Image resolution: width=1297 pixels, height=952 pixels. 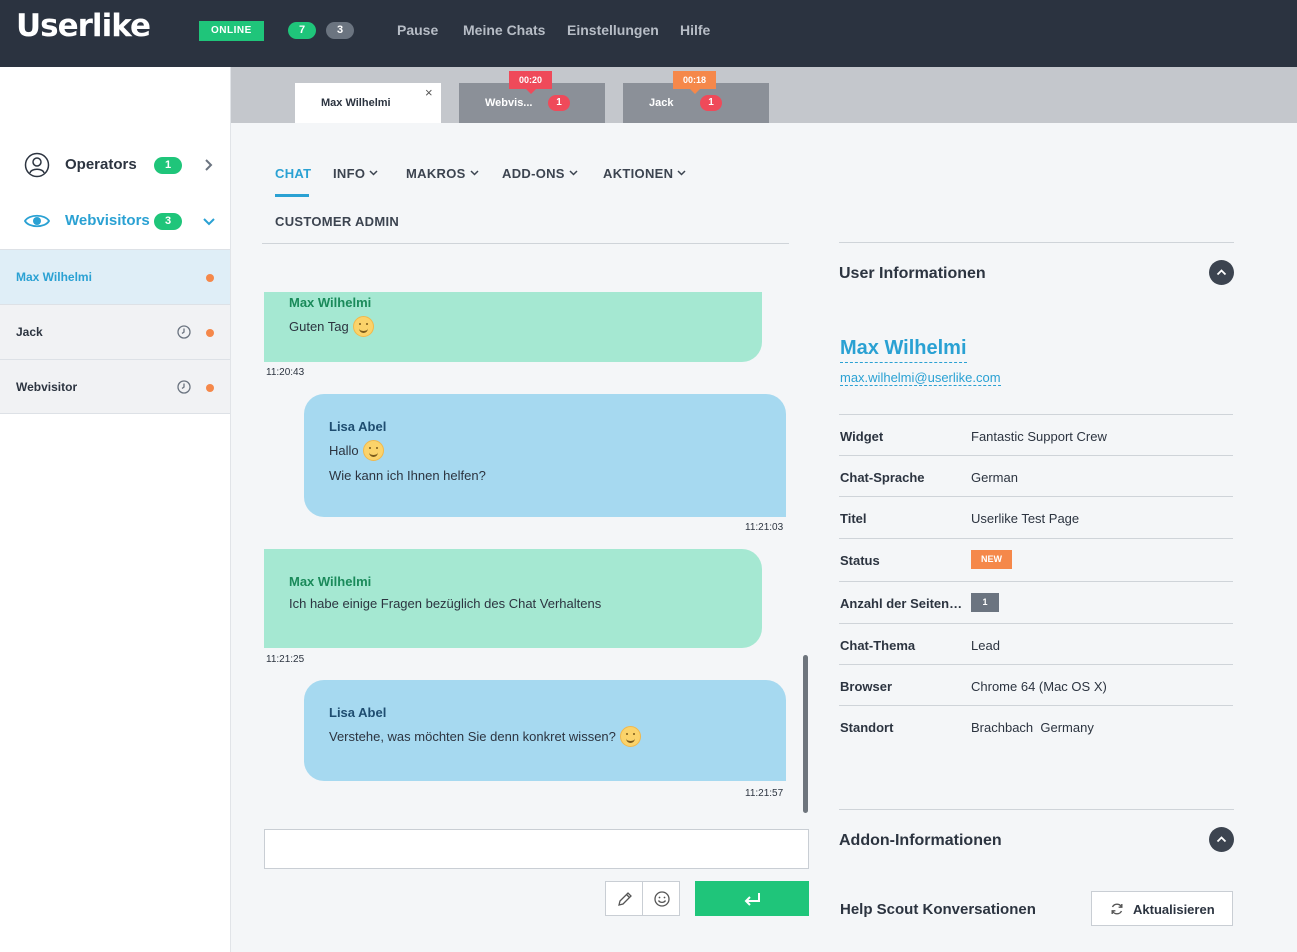 What do you see at coordinates (862, 436) in the screenshot?
I see `info-key: Widget` at bounding box center [862, 436].